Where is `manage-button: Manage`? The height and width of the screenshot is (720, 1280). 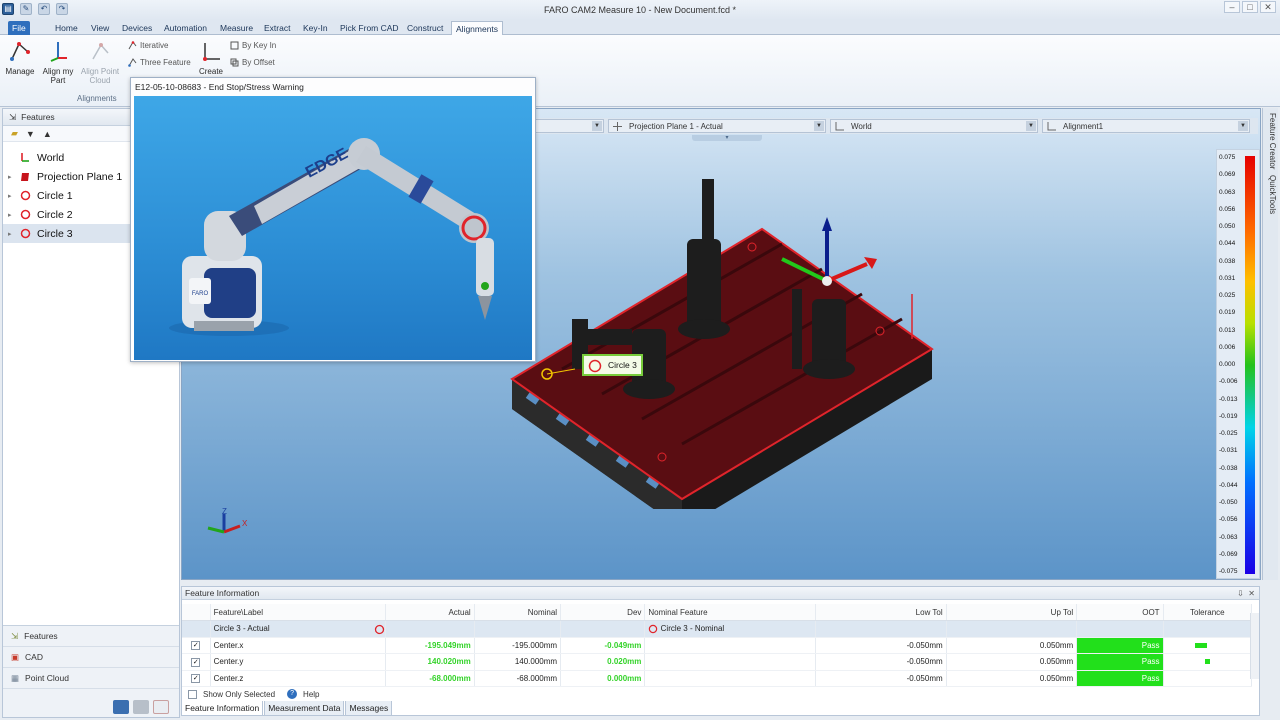 manage-button: Manage is located at coordinates (20, 58).